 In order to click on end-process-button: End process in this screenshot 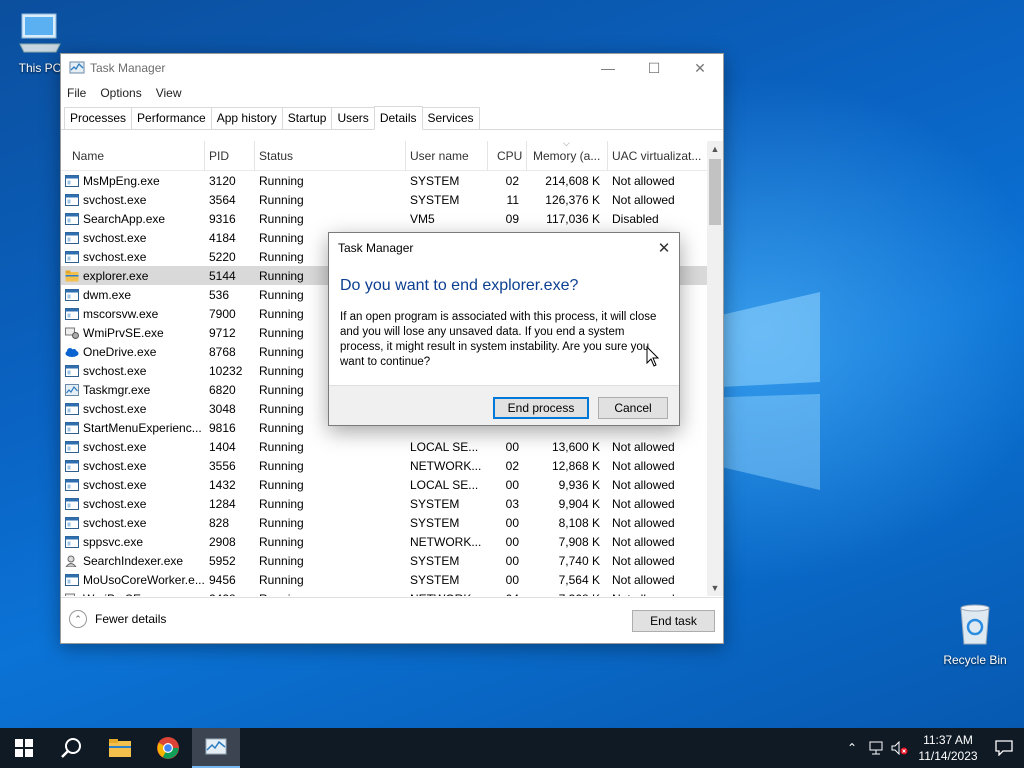, I will do `click(541, 408)`.